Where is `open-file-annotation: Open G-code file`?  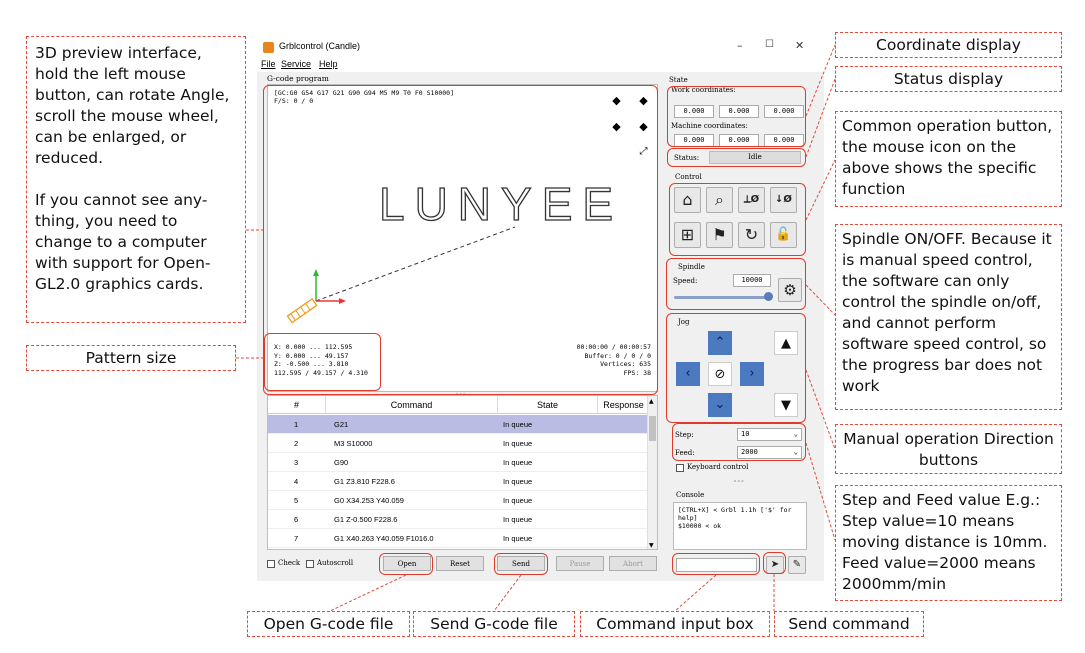 open-file-annotation: Open G-code file is located at coordinates (328, 624).